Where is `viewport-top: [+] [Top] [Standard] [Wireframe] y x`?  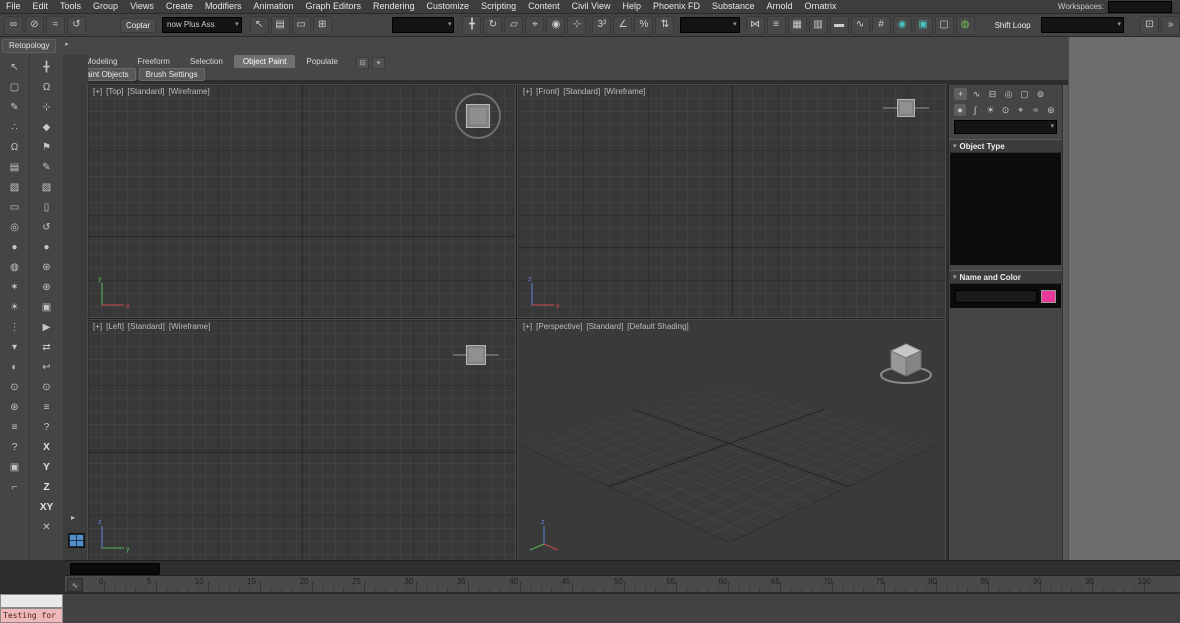
viewport-top: [+] [Top] [Standard] [Wireframe] y x is located at coordinates (301, 201).